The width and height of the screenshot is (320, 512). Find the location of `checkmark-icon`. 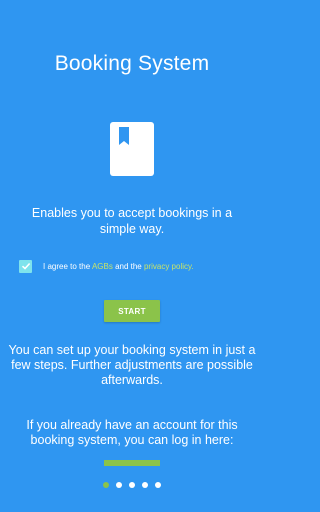

checkmark-icon is located at coordinates (25, 266).